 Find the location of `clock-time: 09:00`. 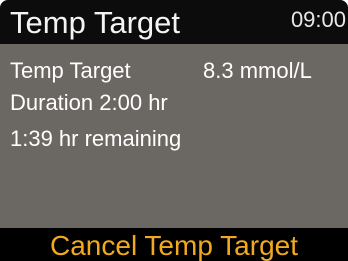

clock-time: 09:00 is located at coordinates (318, 19).